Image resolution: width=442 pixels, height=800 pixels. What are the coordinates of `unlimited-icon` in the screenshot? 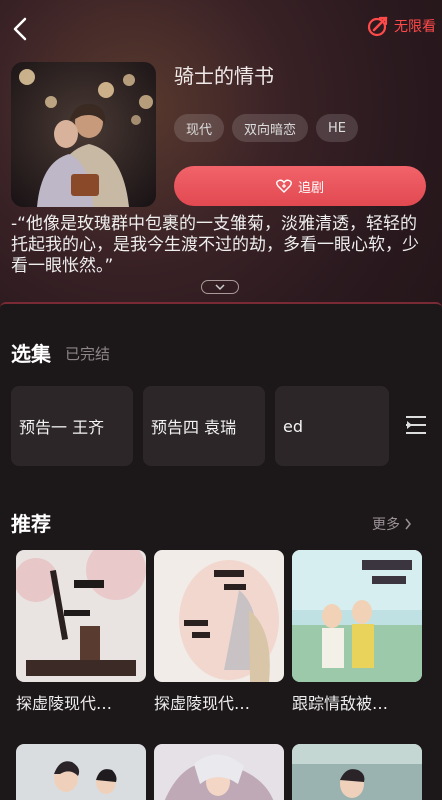 It's located at (377, 26).